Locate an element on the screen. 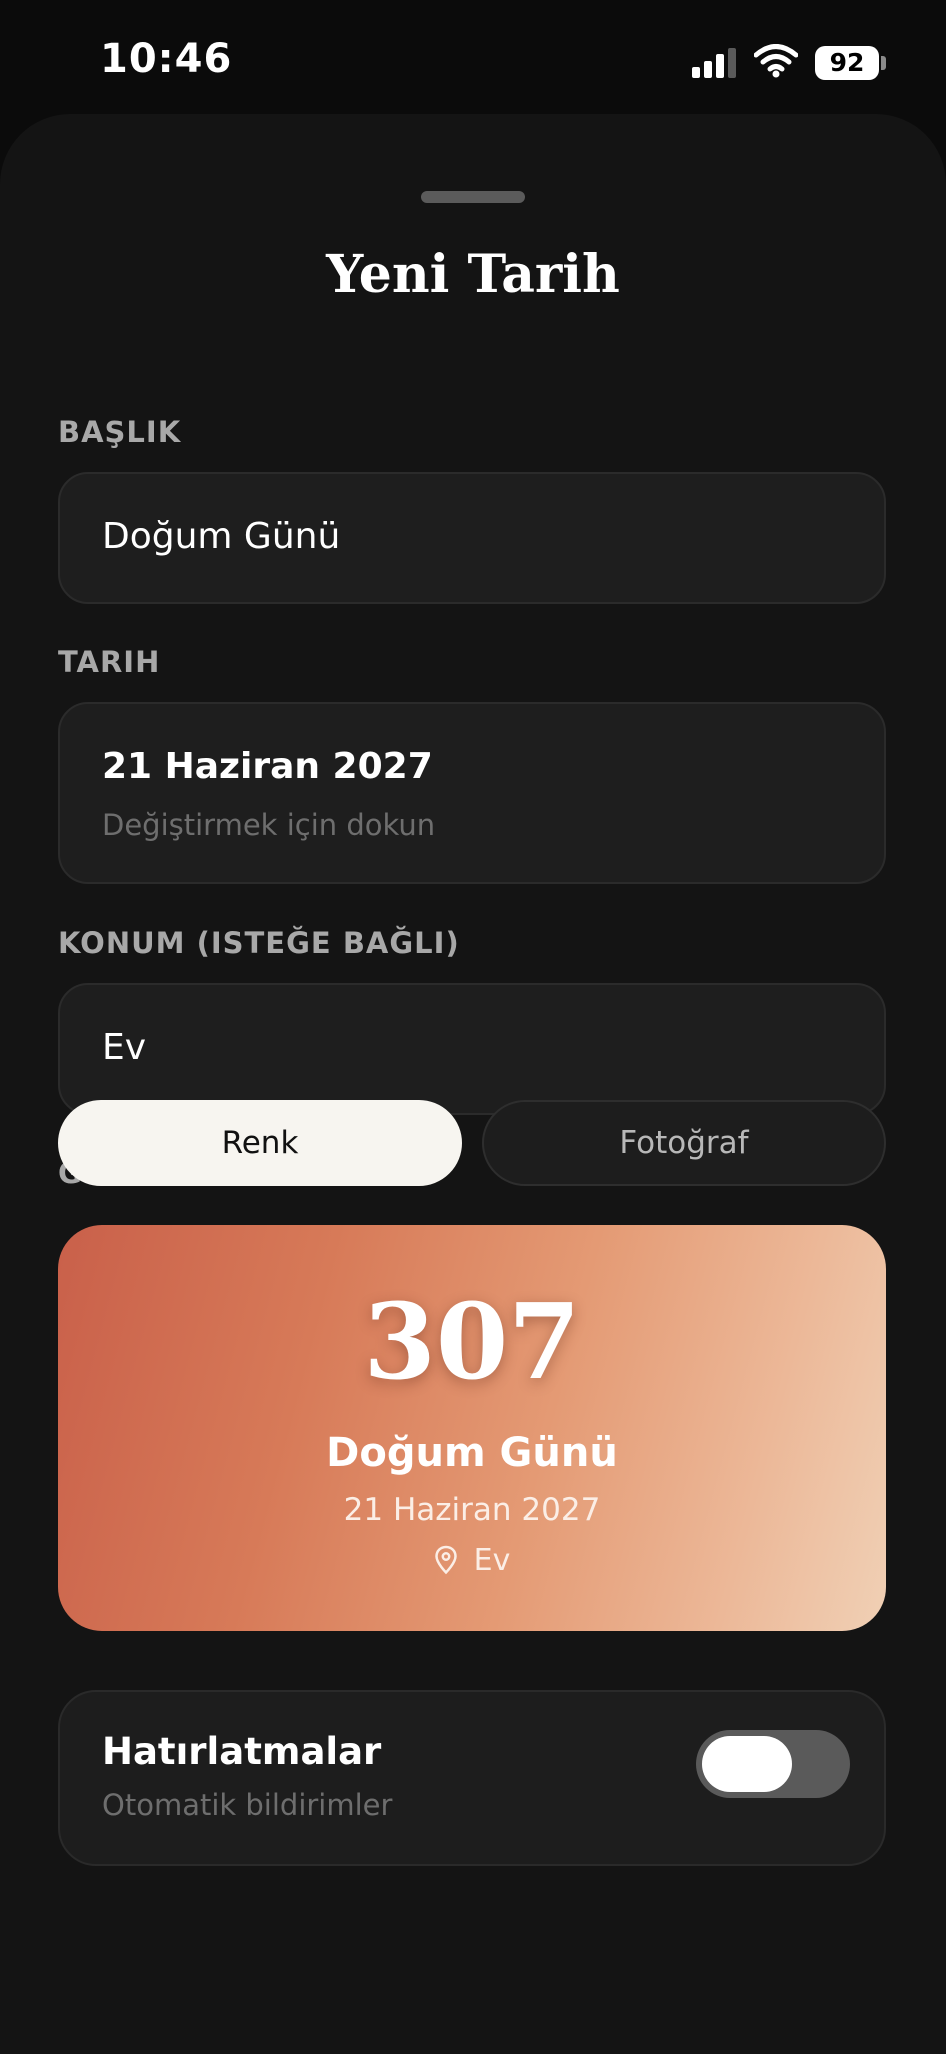 The image size is (946, 2054). date-hint: Değiştirmek için dokun is located at coordinates (269, 825).